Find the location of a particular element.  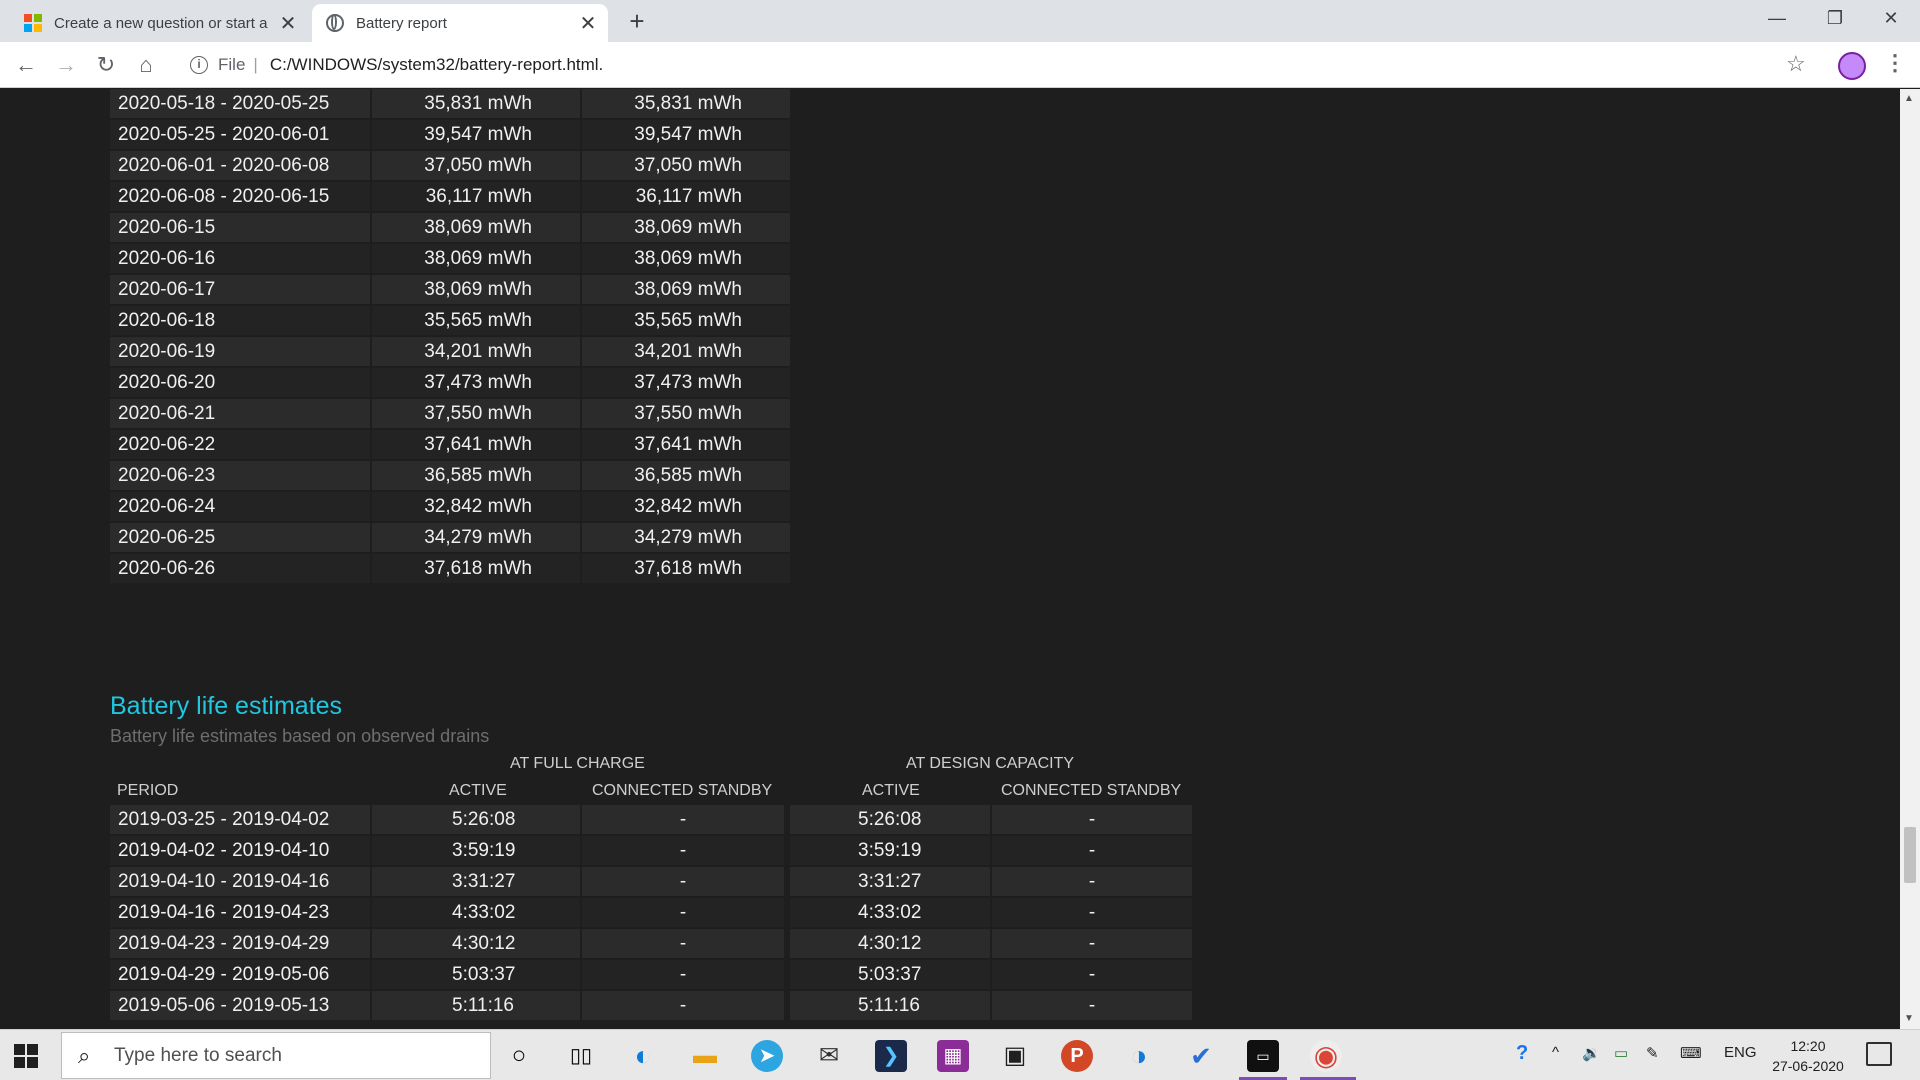

store-icon: ▣ is located at coordinates (1015, 1056).